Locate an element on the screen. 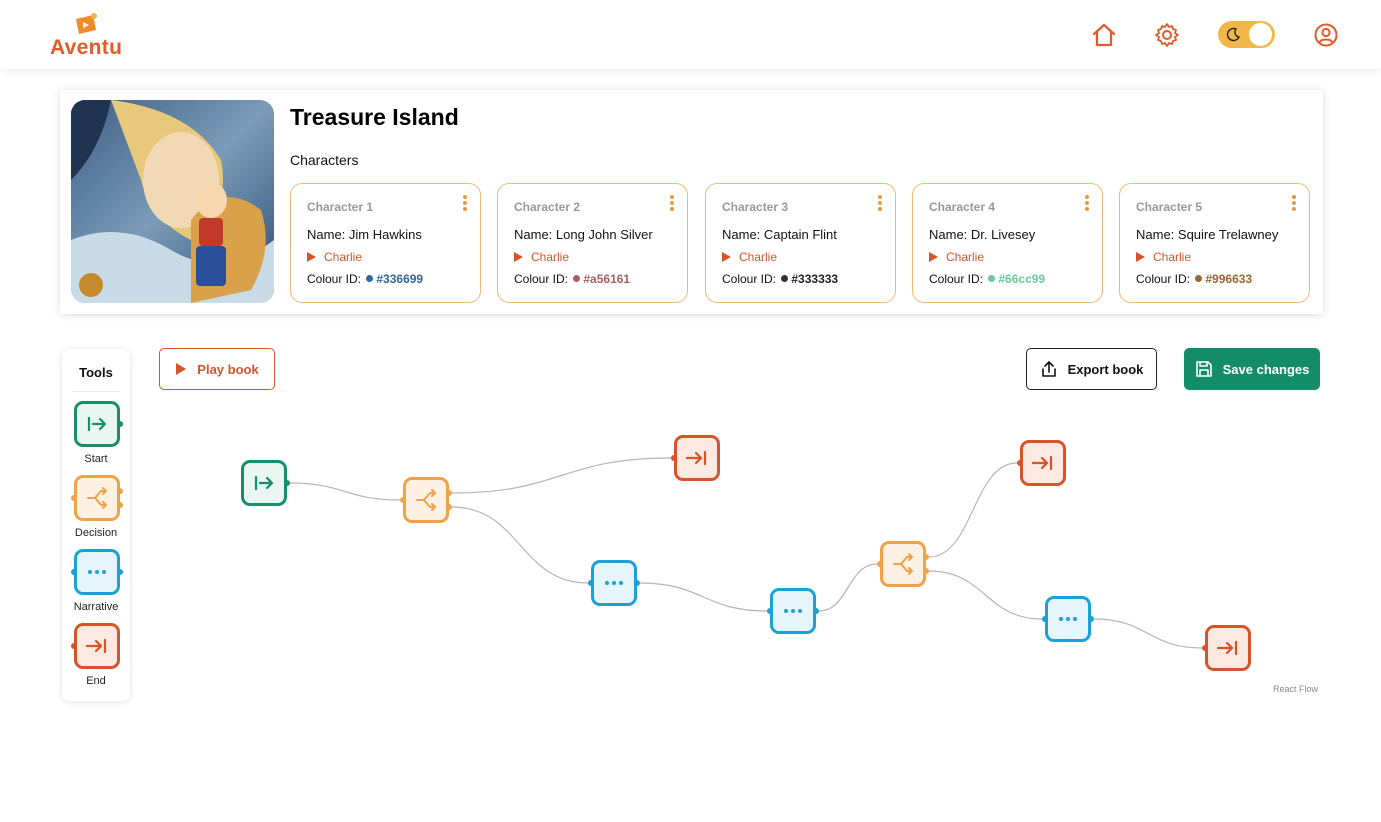  character-name: Name: Long John Silver is located at coordinates (583, 234).